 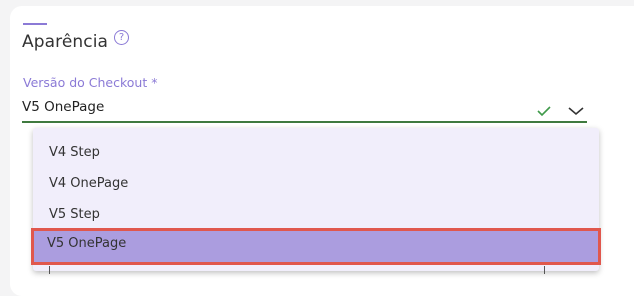 What do you see at coordinates (316, 183) in the screenshot?
I see `option-v4-onepage: V4 OnePage` at bounding box center [316, 183].